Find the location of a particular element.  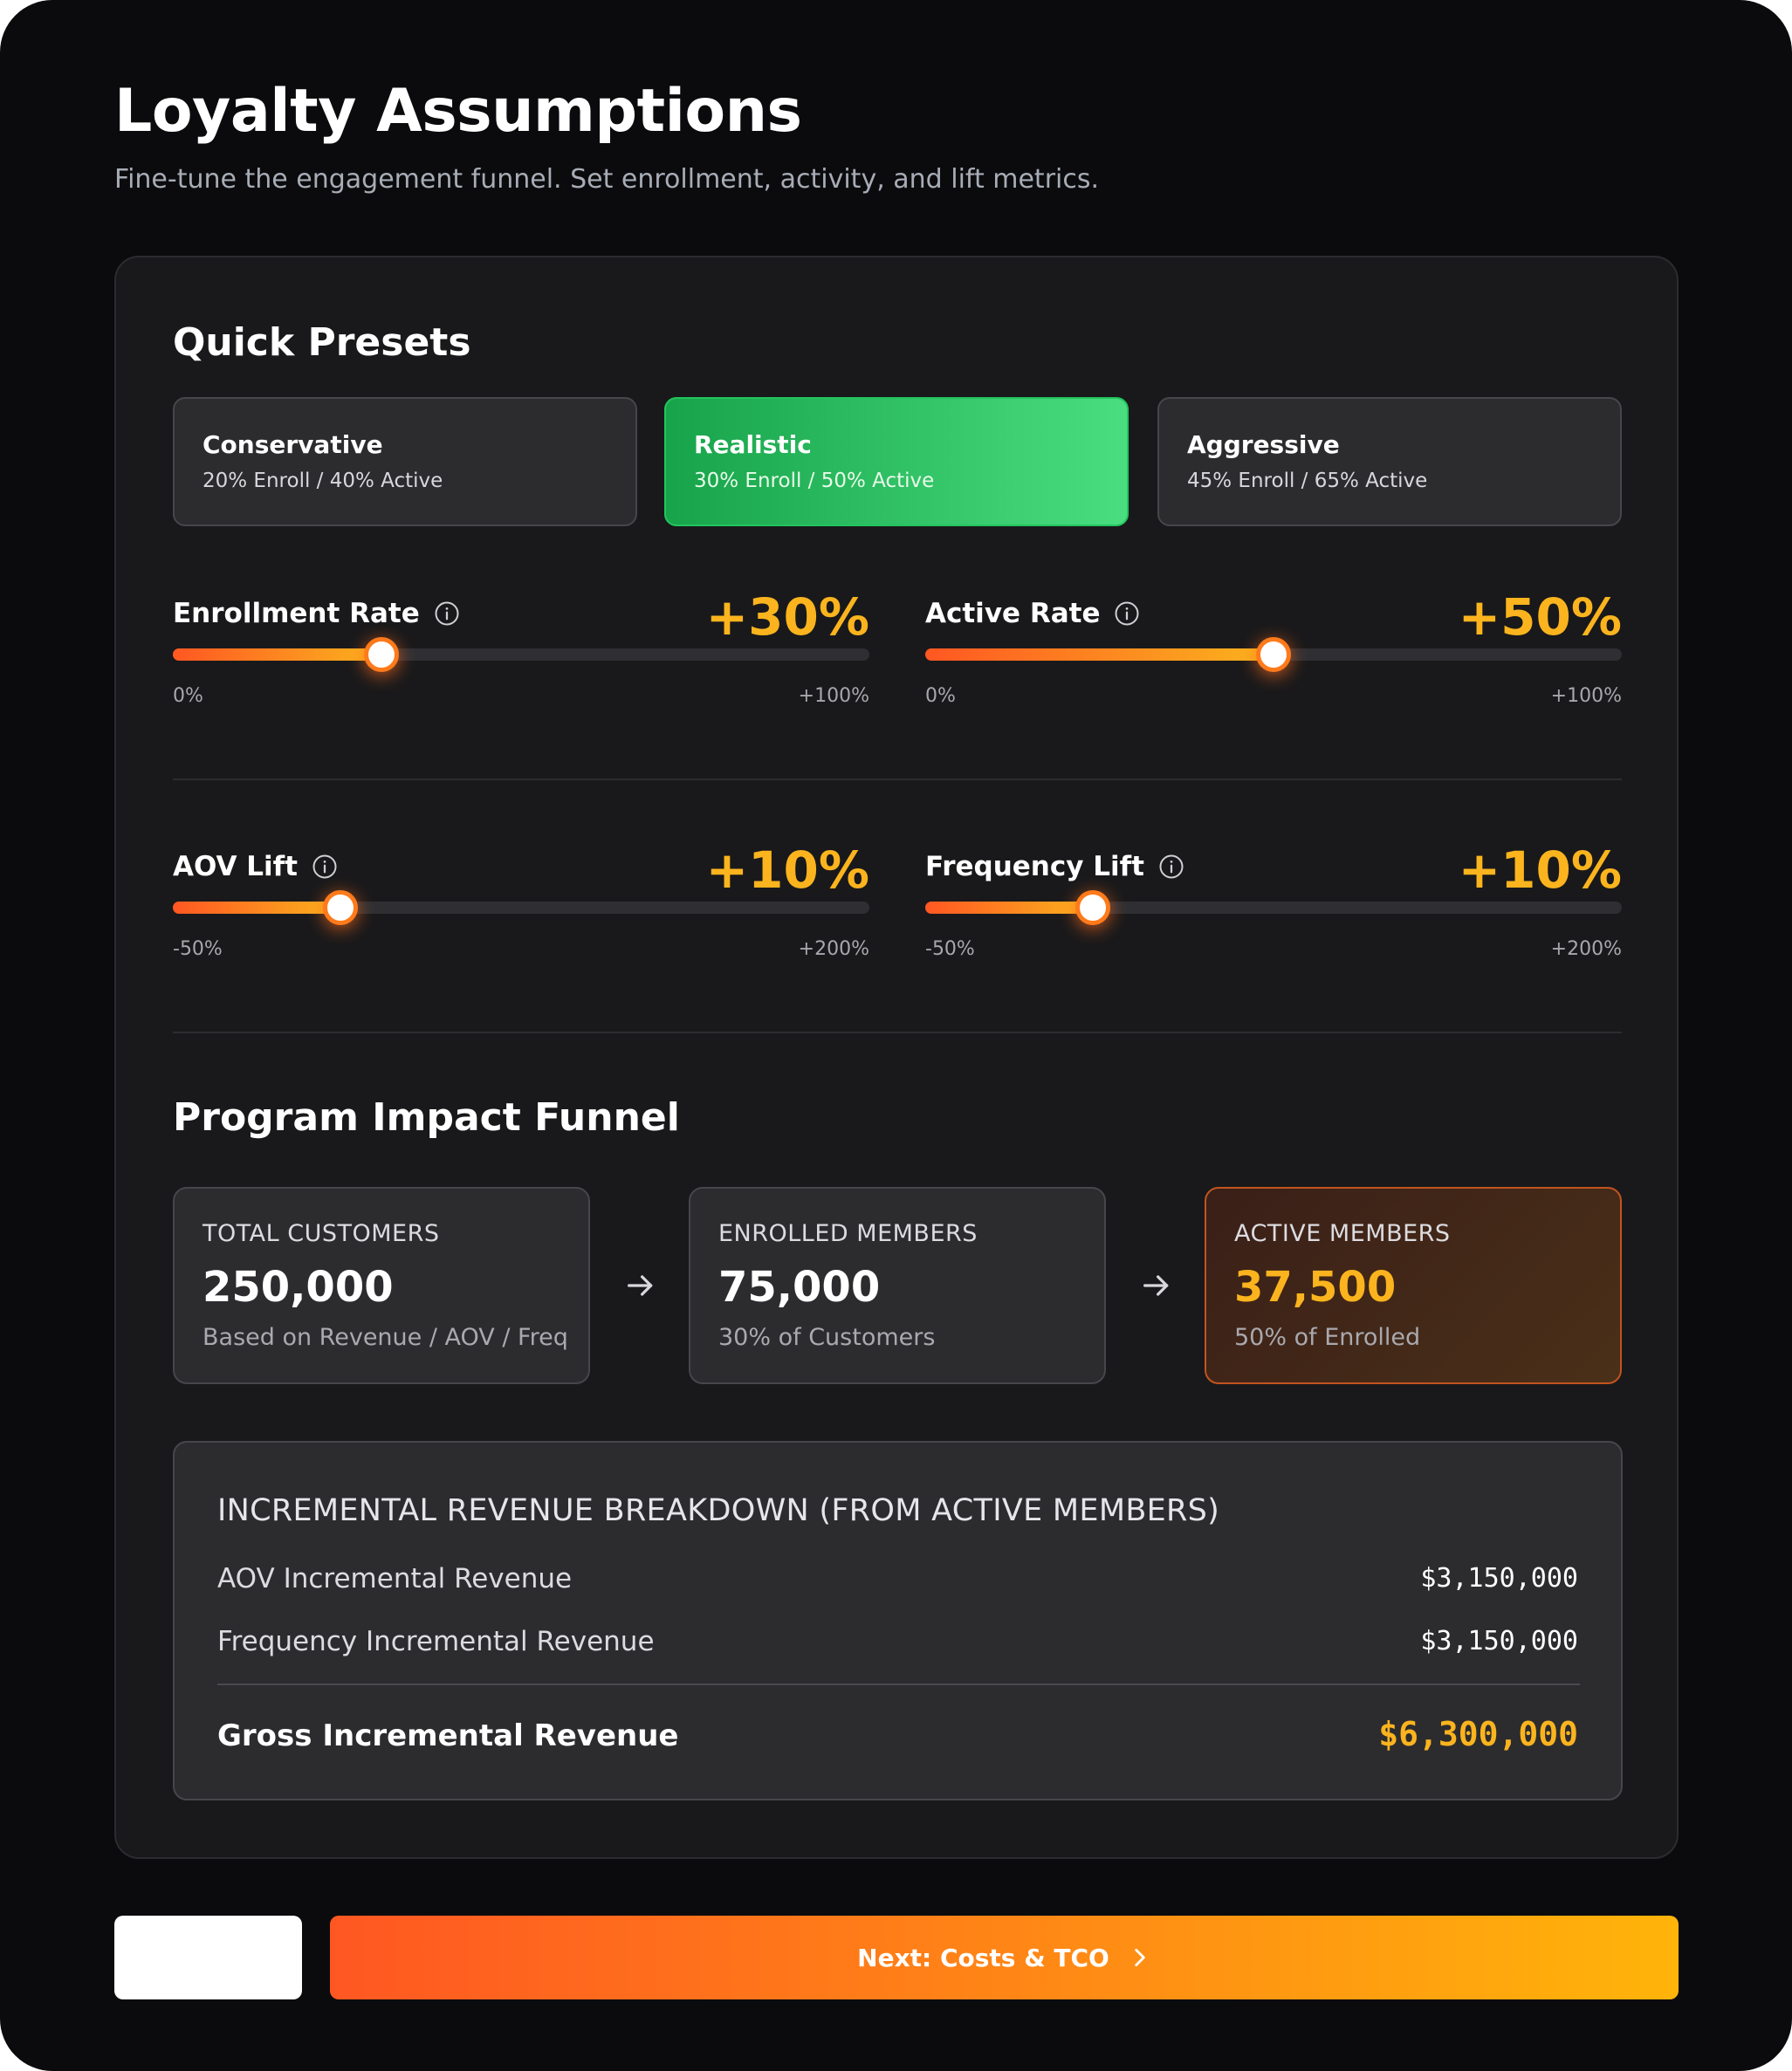

slider-label: AOV Lift is located at coordinates (255, 867).